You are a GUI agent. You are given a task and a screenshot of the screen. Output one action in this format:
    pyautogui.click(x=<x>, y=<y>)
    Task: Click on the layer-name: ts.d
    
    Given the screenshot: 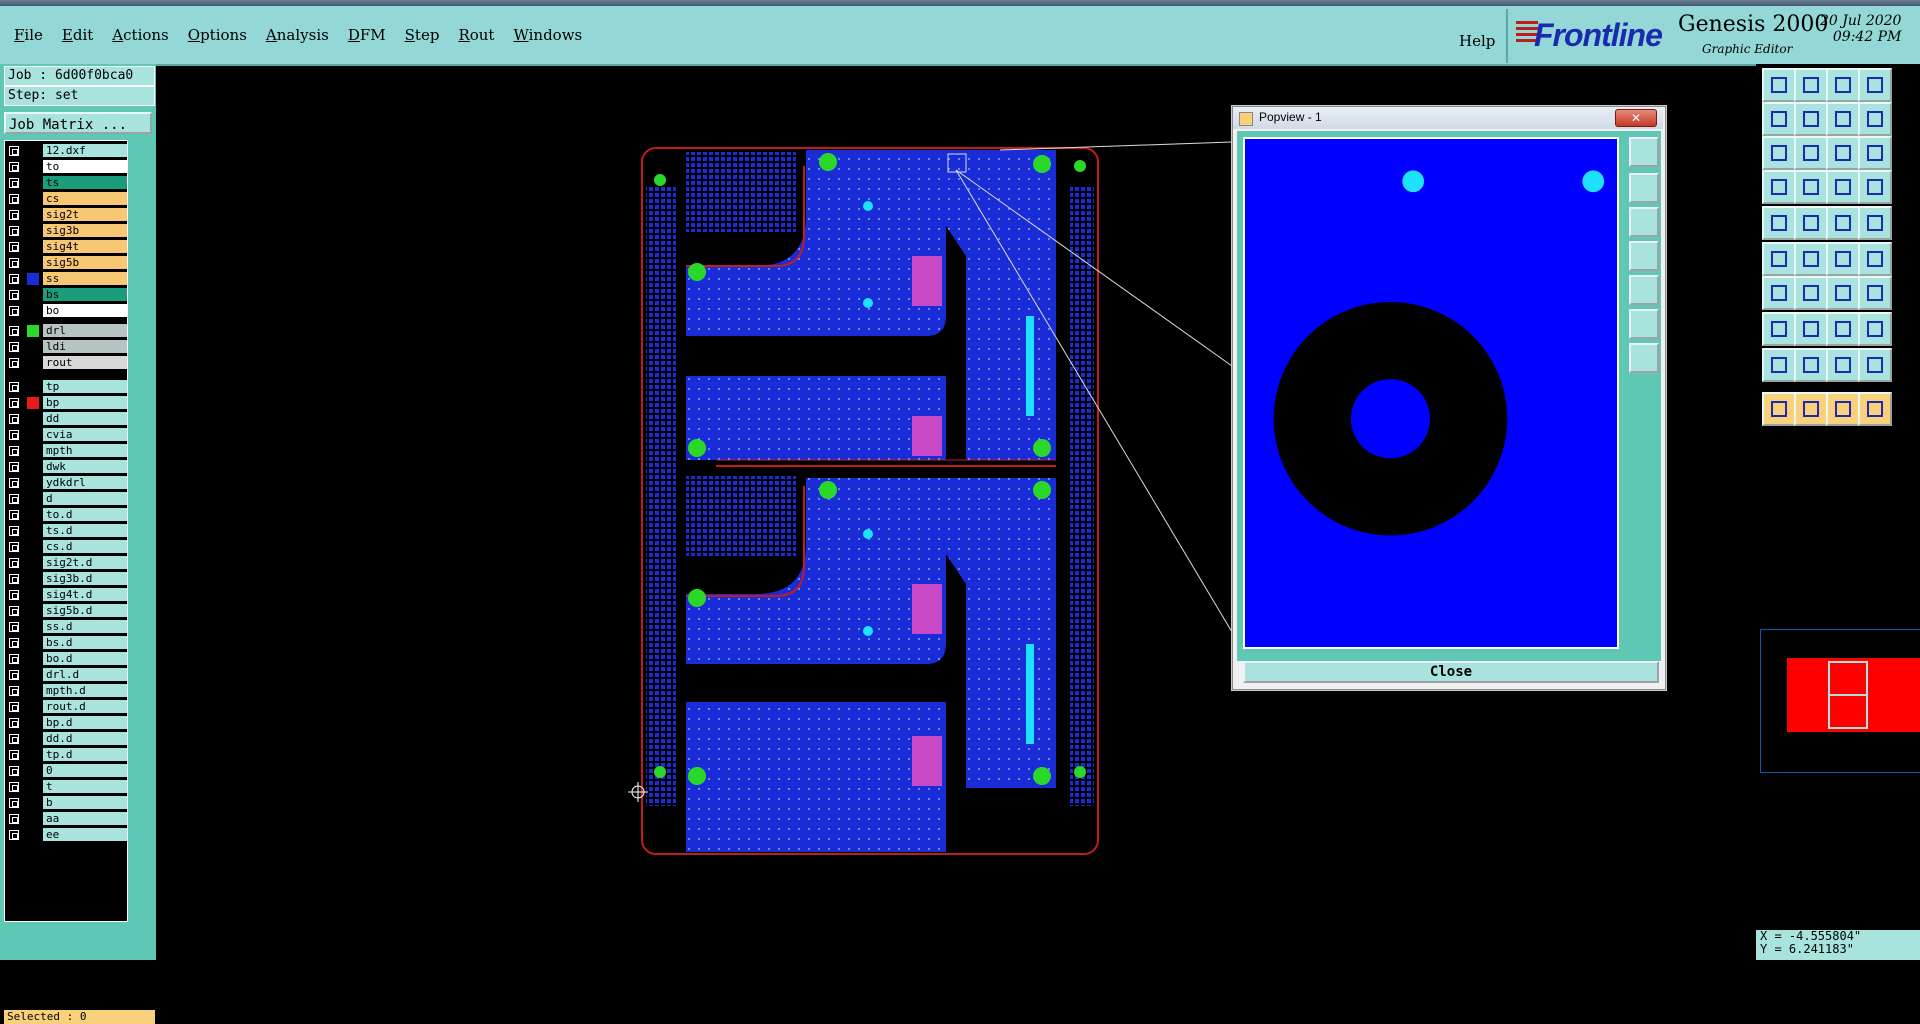 What is the action you would take?
    pyautogui.click(x=85, y=530)
    